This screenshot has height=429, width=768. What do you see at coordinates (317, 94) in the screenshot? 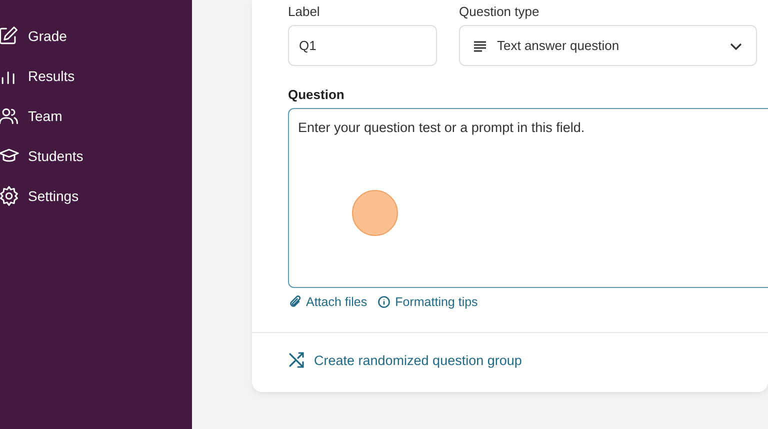
I see `field-label: Question` at bounding box center [317, 94].